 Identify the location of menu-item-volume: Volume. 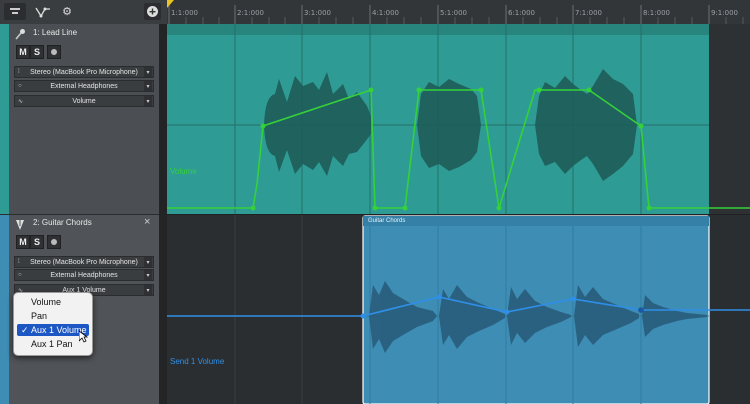
(53, 302).